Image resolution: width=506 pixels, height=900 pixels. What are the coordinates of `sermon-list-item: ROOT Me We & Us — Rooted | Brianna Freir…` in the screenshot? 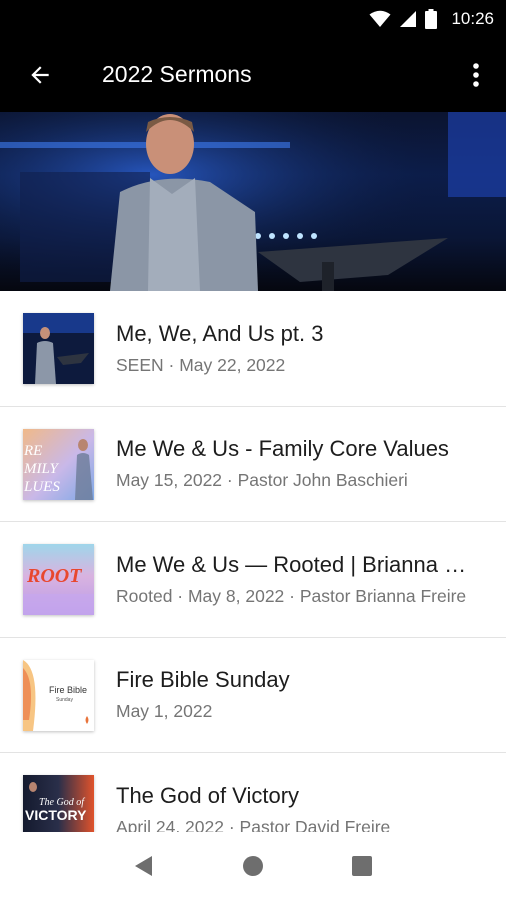 It's located at (253, 580).